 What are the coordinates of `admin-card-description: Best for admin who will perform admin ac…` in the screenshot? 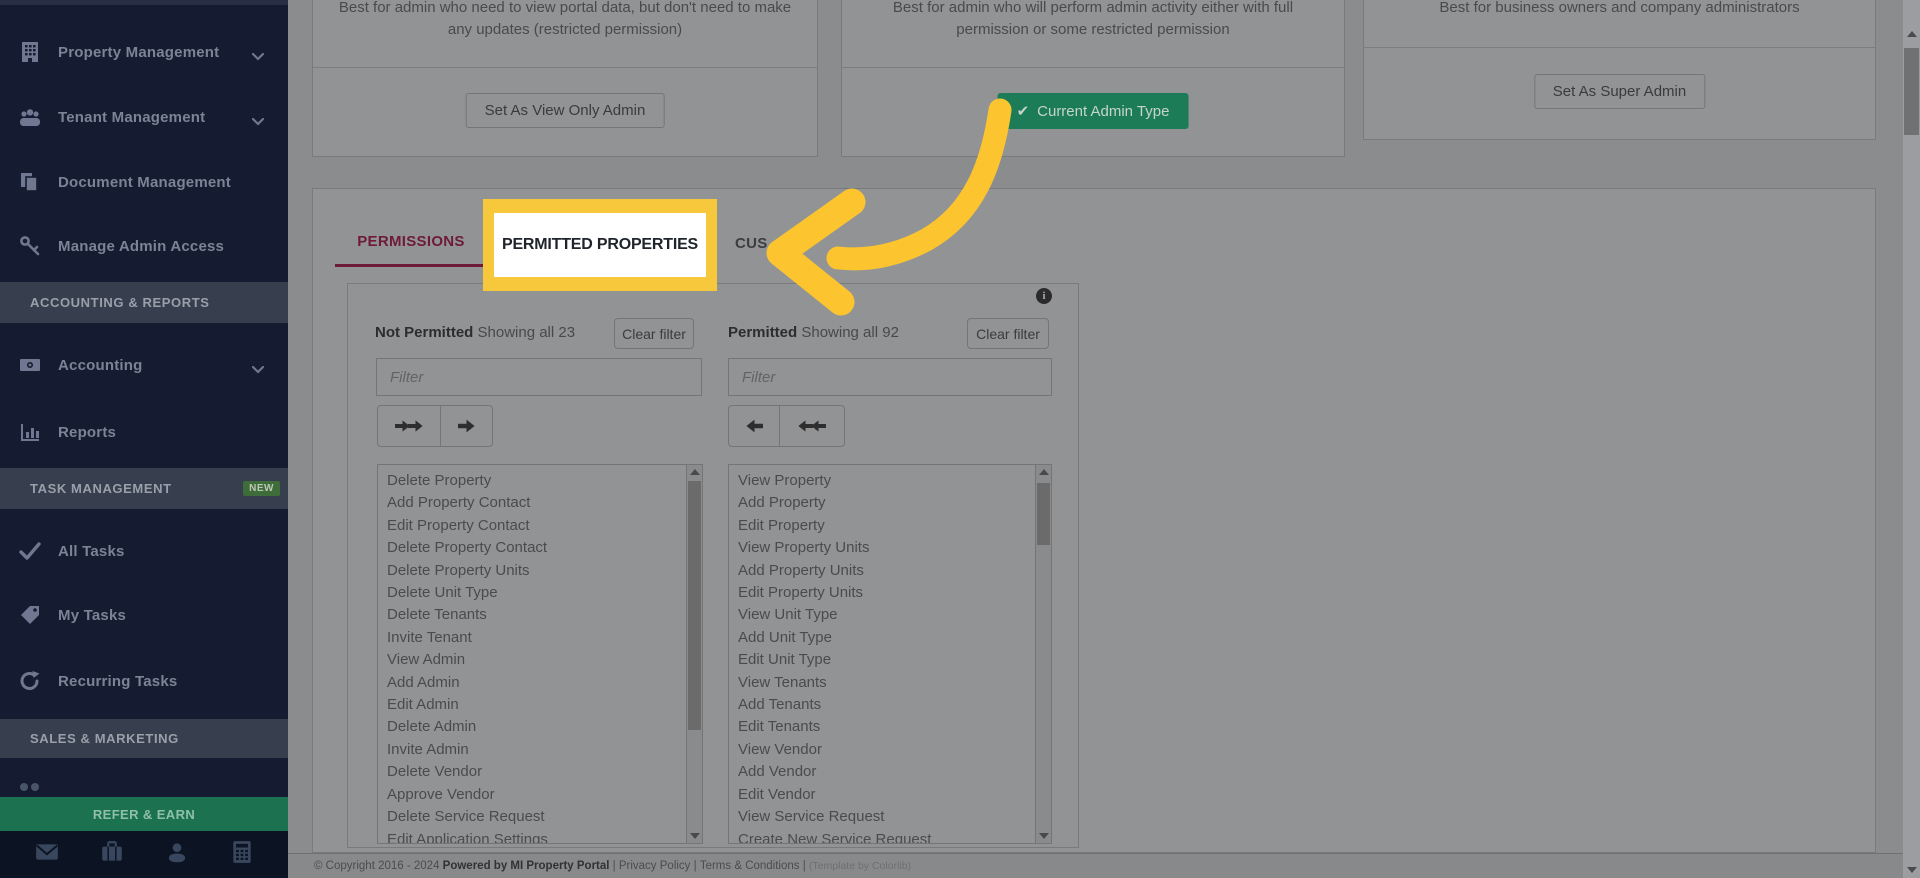 It's located at (1093, 19).